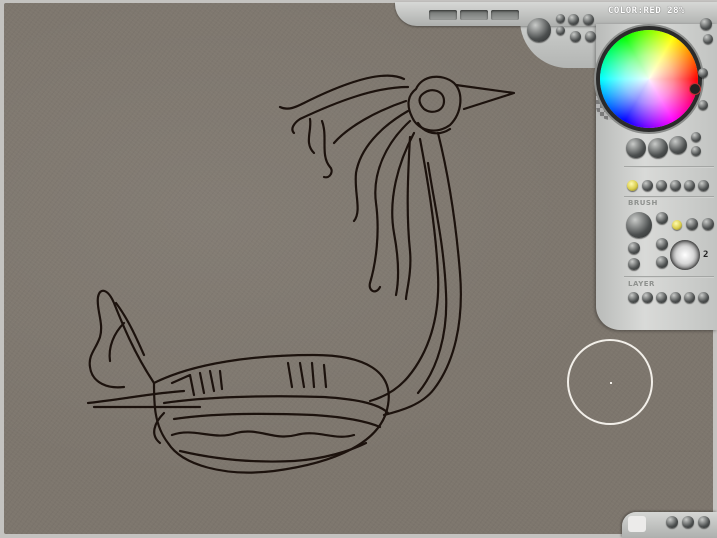 The height and width of the screenshot is (538, 717). What do you see at coordinates (695, 89) in the screenshot?
I see `color-marker` at bounding box center [695, 89].